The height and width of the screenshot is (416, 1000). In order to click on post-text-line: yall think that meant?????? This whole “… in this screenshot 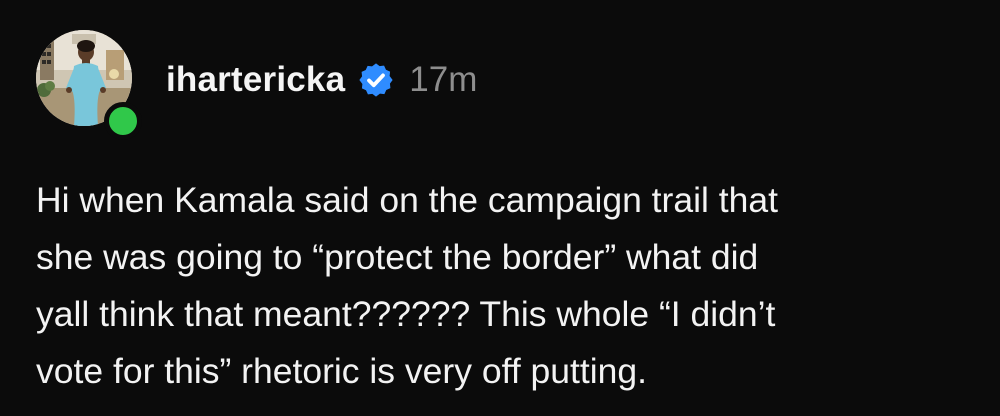, I will do `click(406, 314)`.